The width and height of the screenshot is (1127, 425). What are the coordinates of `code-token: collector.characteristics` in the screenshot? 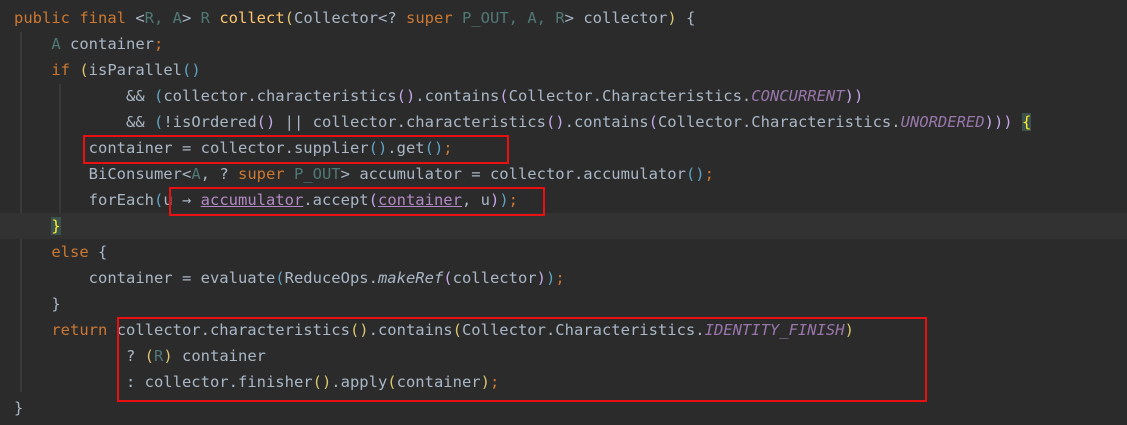 It's located at (280, 96).